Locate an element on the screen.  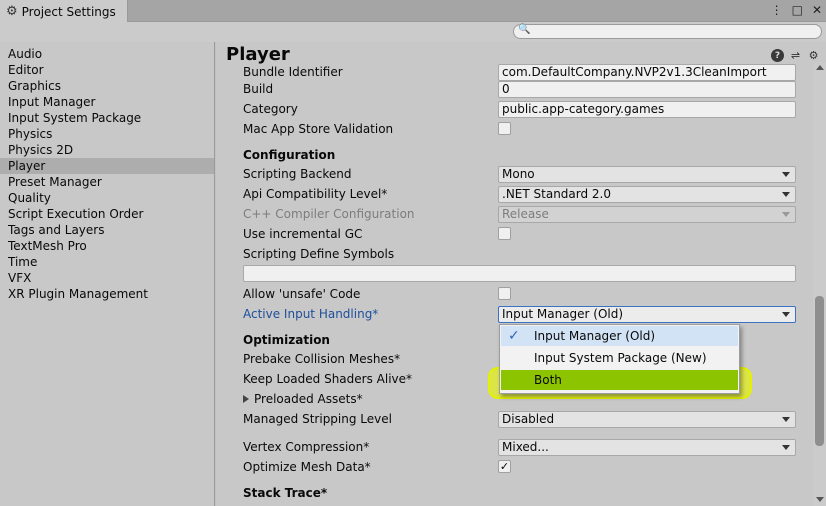
row-scripting-backend: Scripting Backend Mono is located at coordinates (520, 175).